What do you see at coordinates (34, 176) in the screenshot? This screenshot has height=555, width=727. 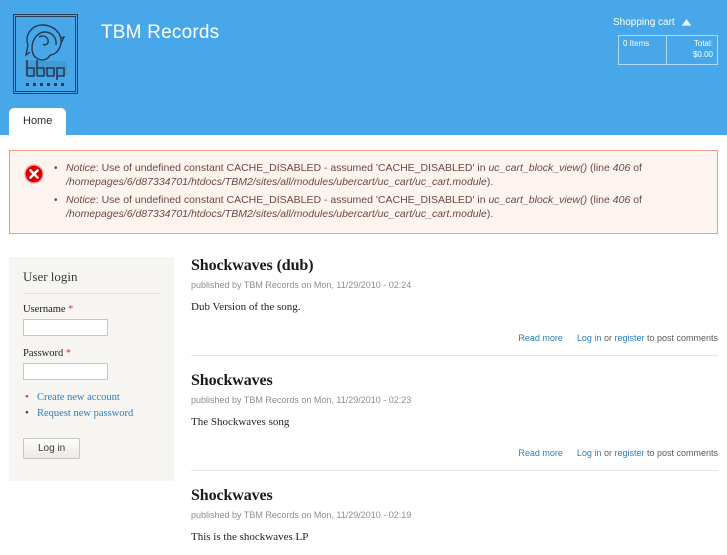 I see `error-icon` at bounding box center [34, 176].